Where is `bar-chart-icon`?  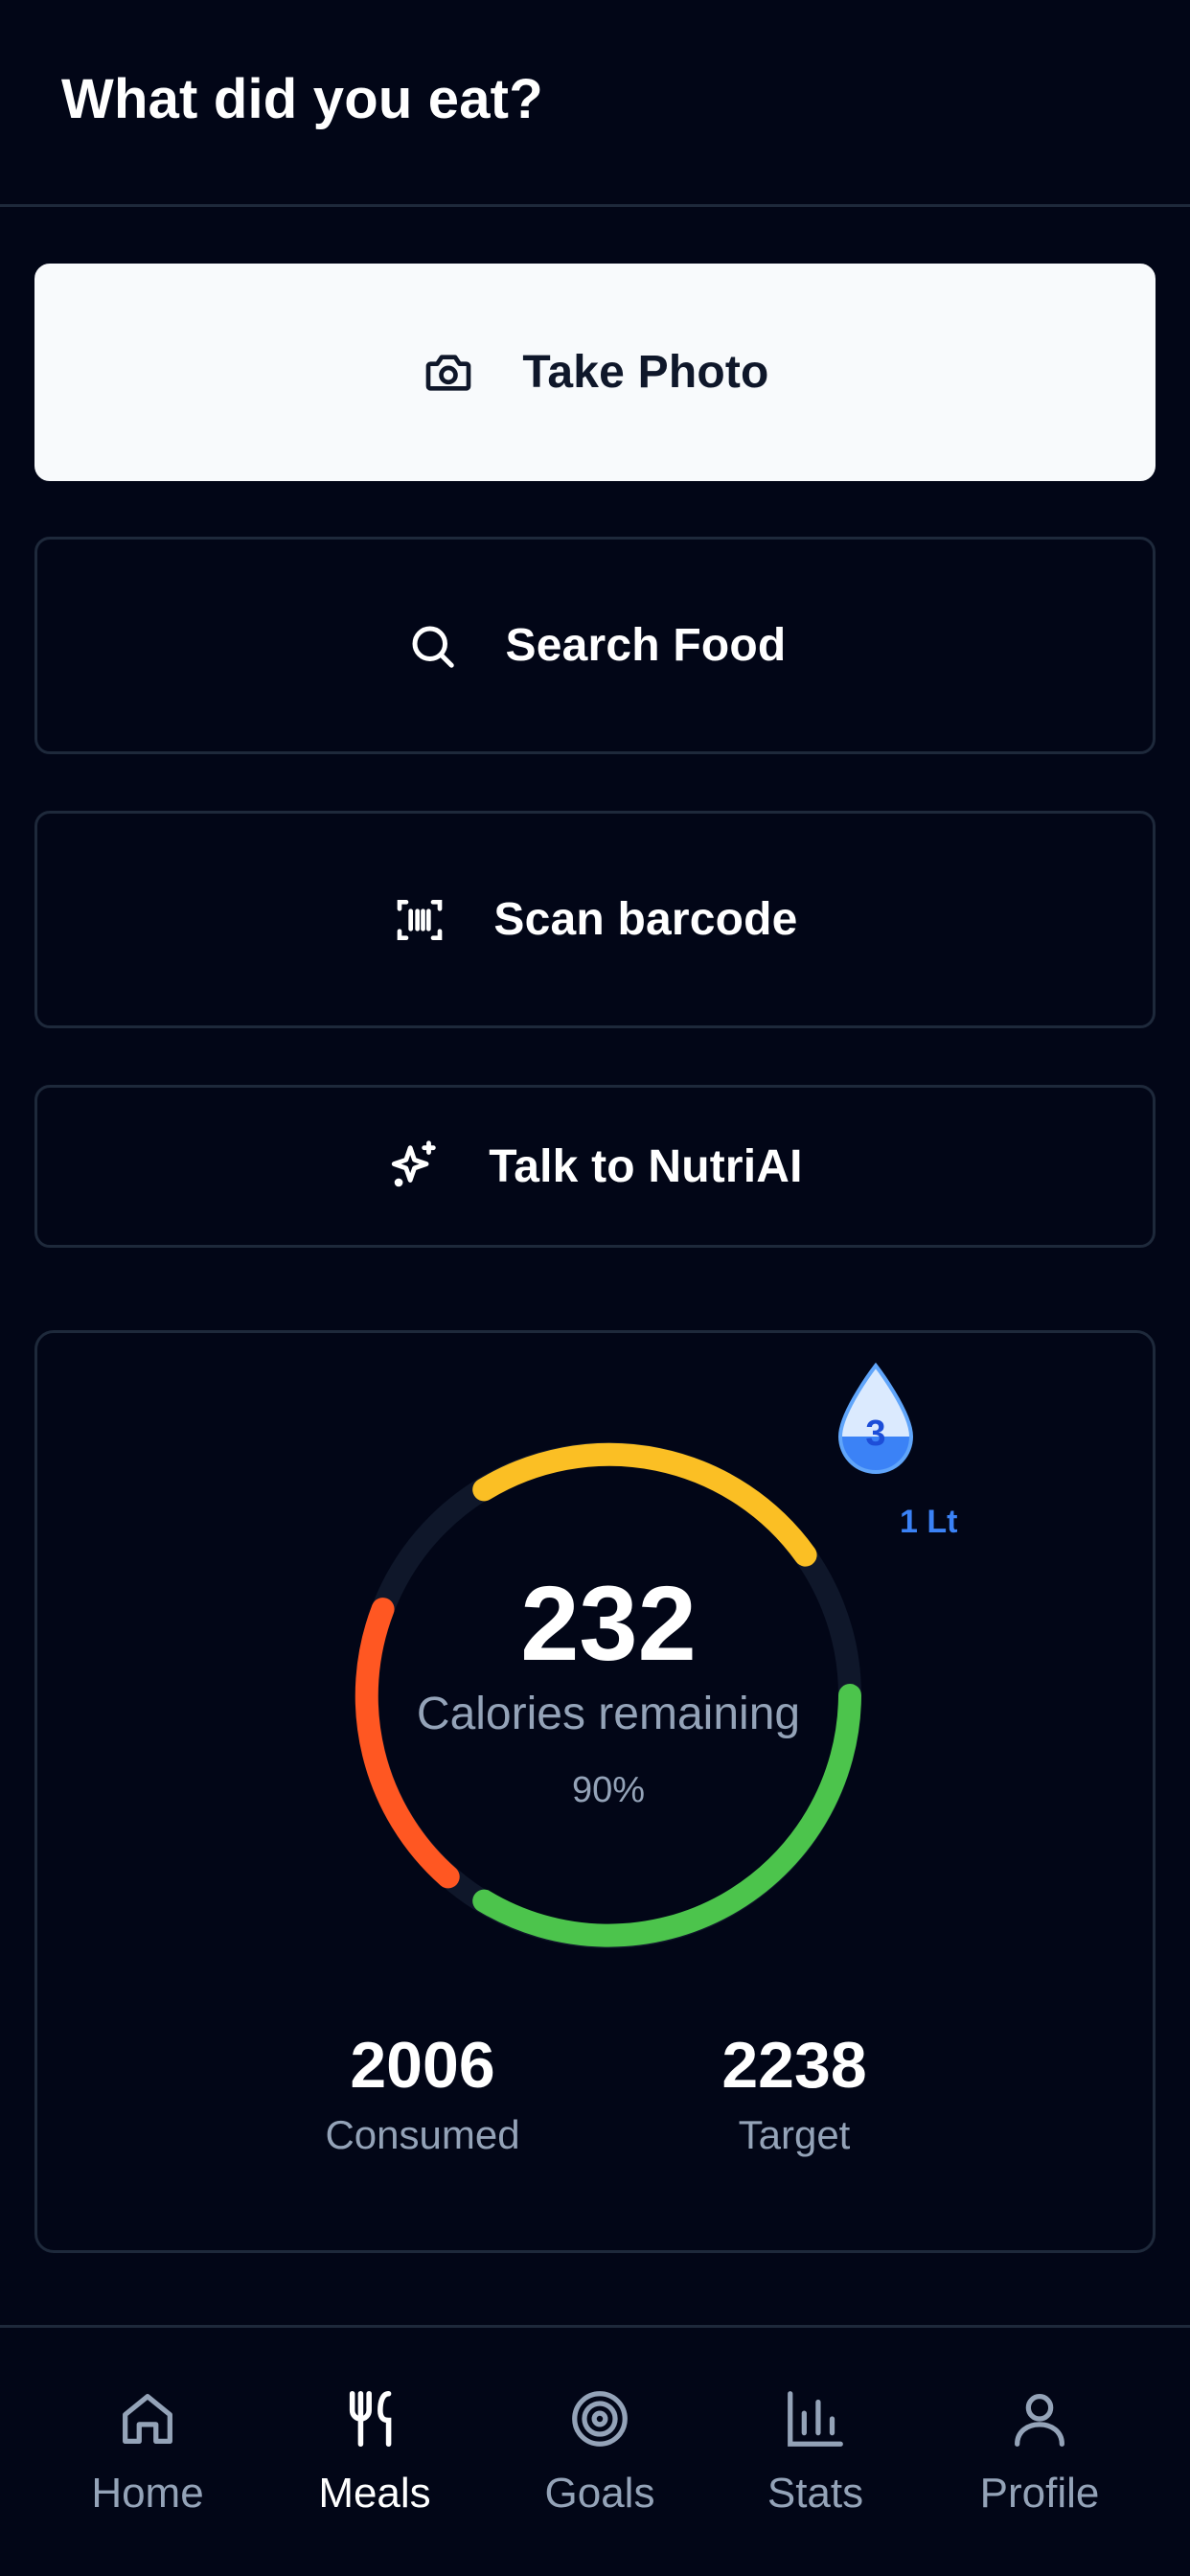 bar-chart-icon is located at coordinates (816, 2419).